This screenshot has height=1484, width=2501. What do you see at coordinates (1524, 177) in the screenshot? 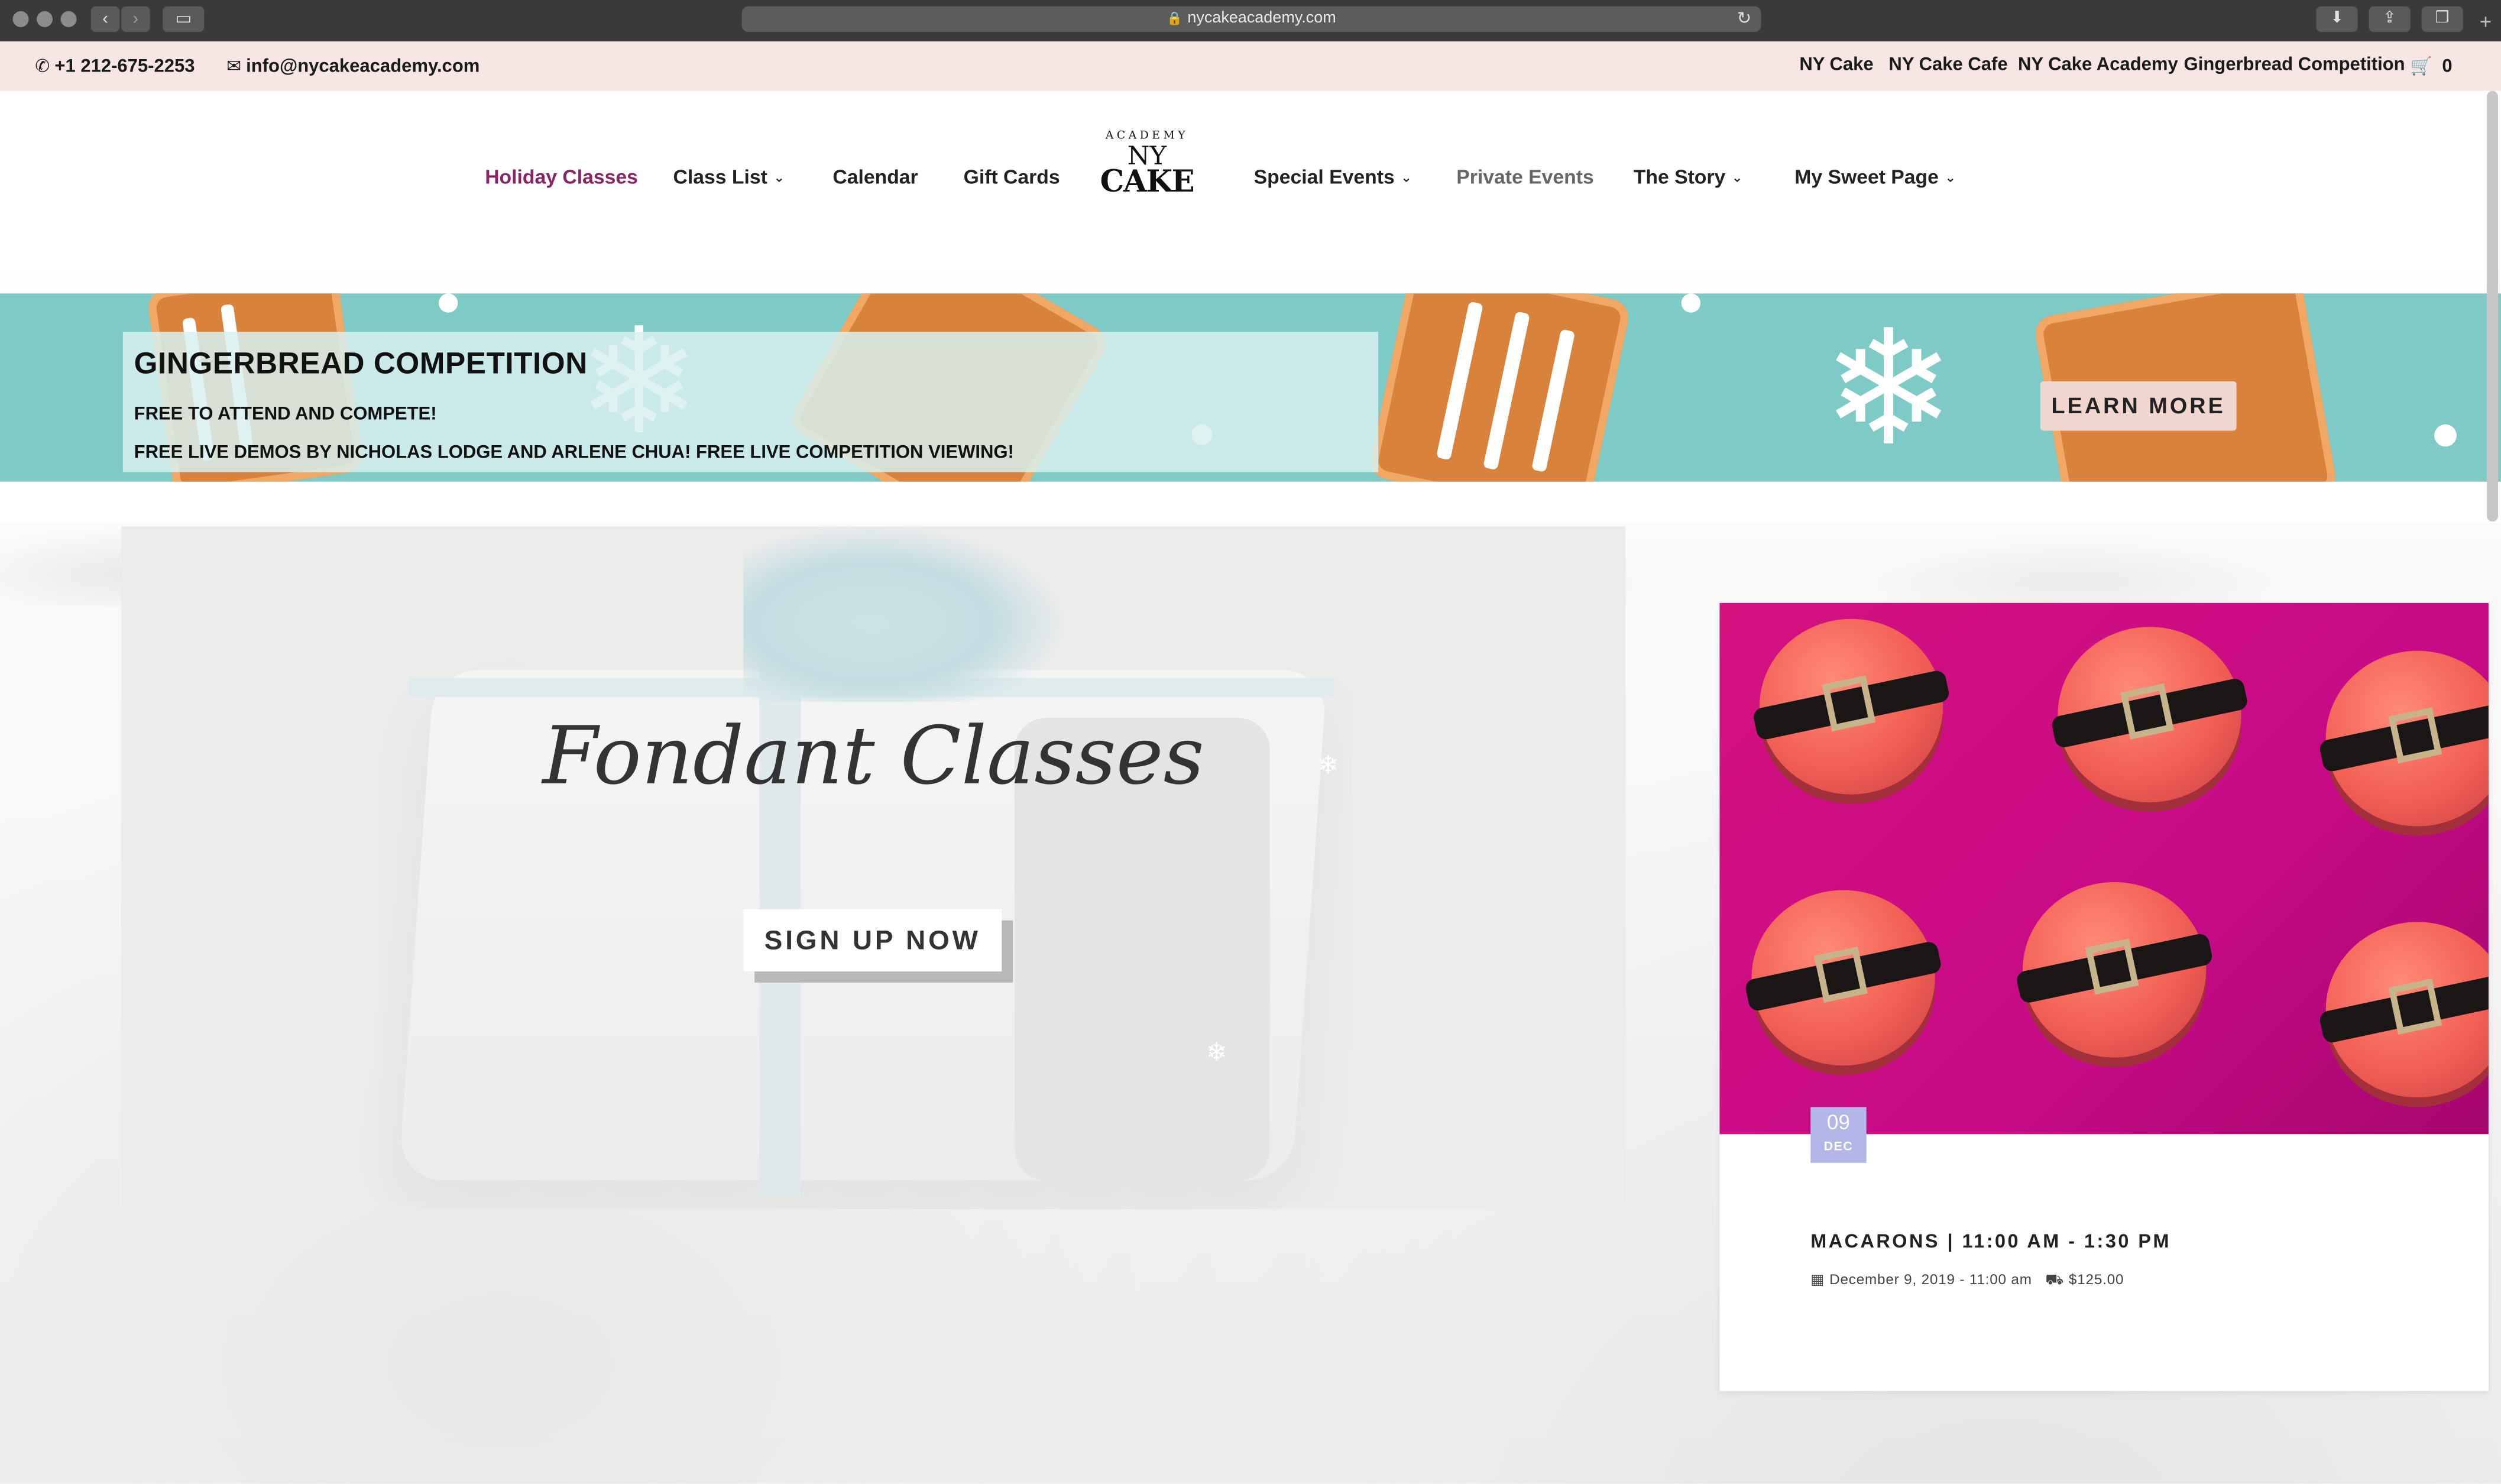
I see `nav-private-events: Private Events` at bounding box center [1524, 177].